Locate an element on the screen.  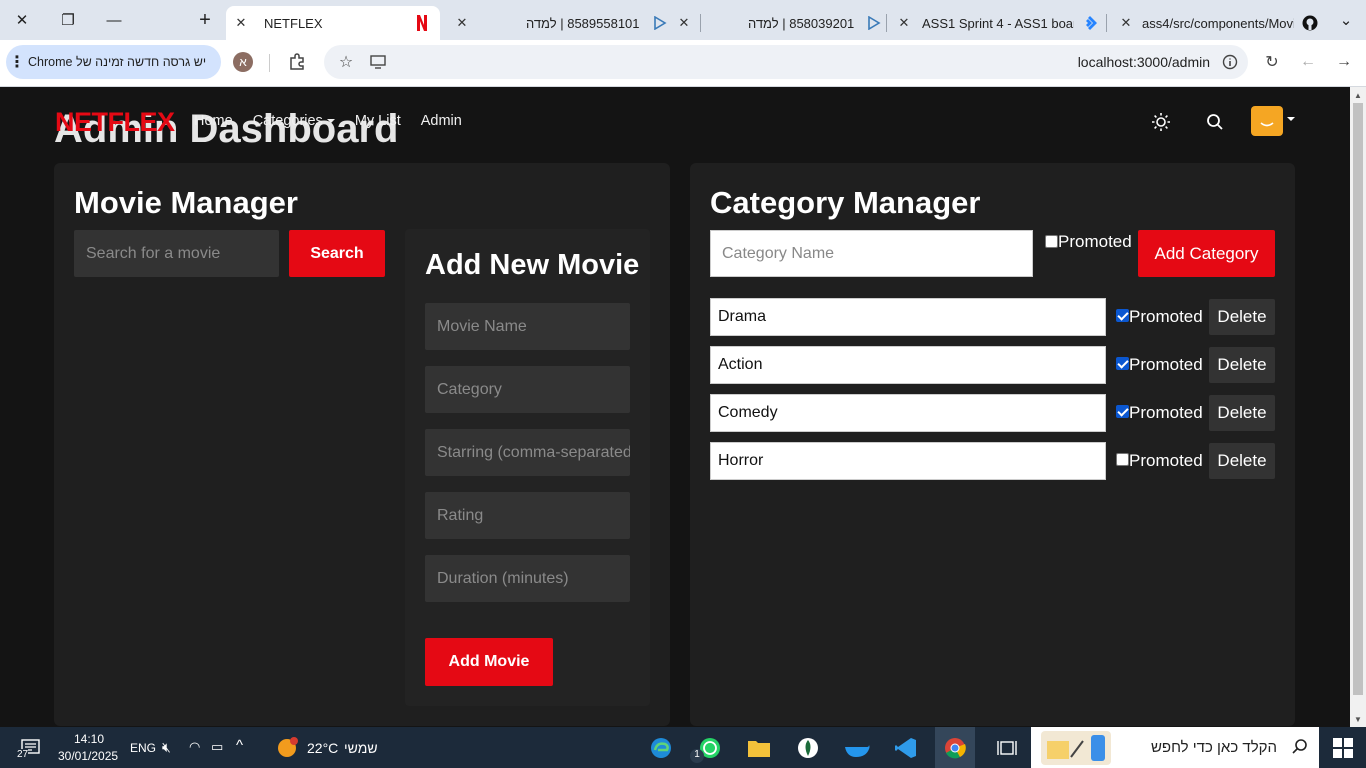
search-button: Search is located at coordinates (337, 253).